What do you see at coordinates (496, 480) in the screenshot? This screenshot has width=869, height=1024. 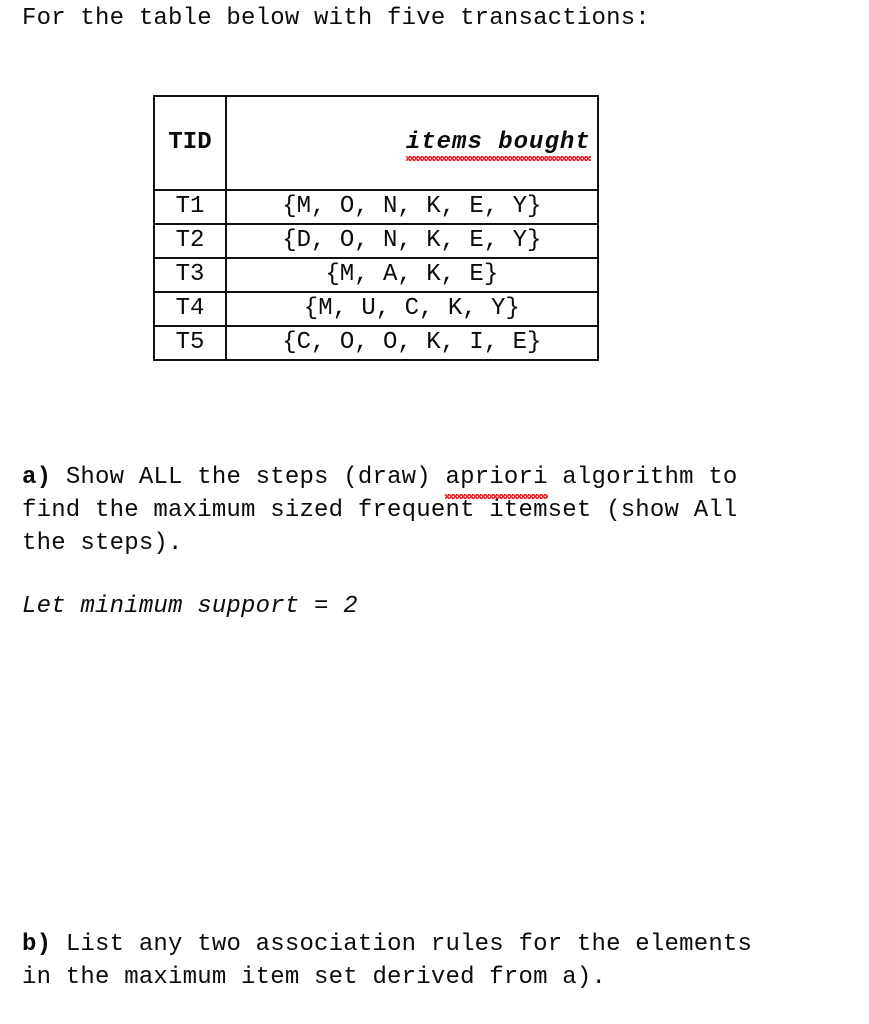 I see `spellcheck-underline-apriori: apriori` at bounding box center [496, 480].